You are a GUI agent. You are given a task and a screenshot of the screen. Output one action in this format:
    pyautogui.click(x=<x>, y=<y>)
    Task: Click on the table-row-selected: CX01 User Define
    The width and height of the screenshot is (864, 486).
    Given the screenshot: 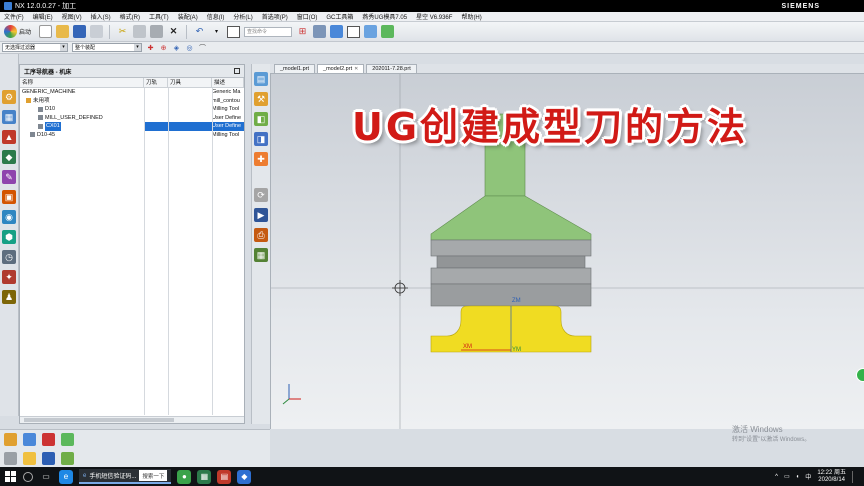 What is the action you would take?
    pyautogui.click(x=132, y=126)
    